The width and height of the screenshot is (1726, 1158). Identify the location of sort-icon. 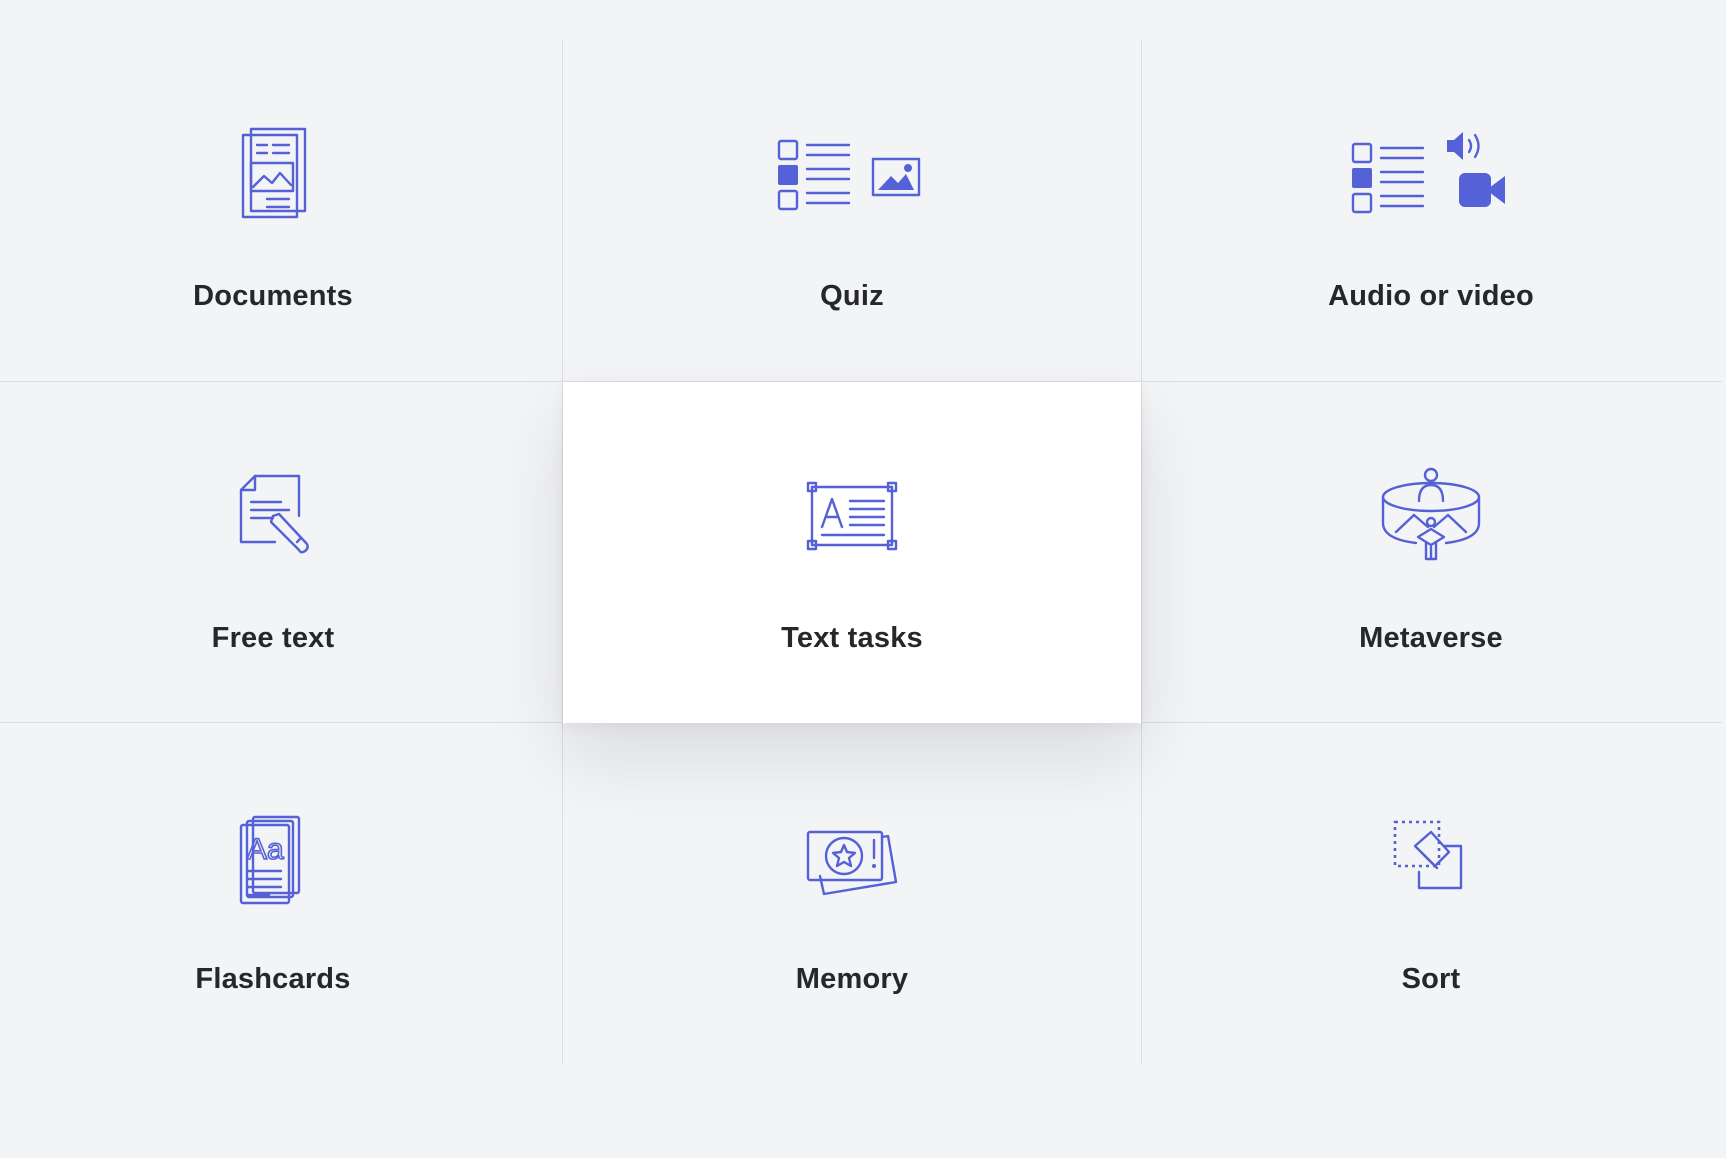
(1431, 858).